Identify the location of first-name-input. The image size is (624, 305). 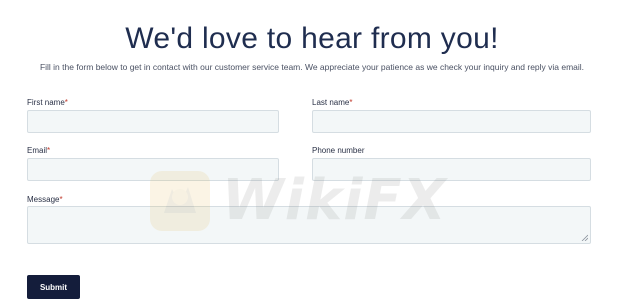
(153, 121).